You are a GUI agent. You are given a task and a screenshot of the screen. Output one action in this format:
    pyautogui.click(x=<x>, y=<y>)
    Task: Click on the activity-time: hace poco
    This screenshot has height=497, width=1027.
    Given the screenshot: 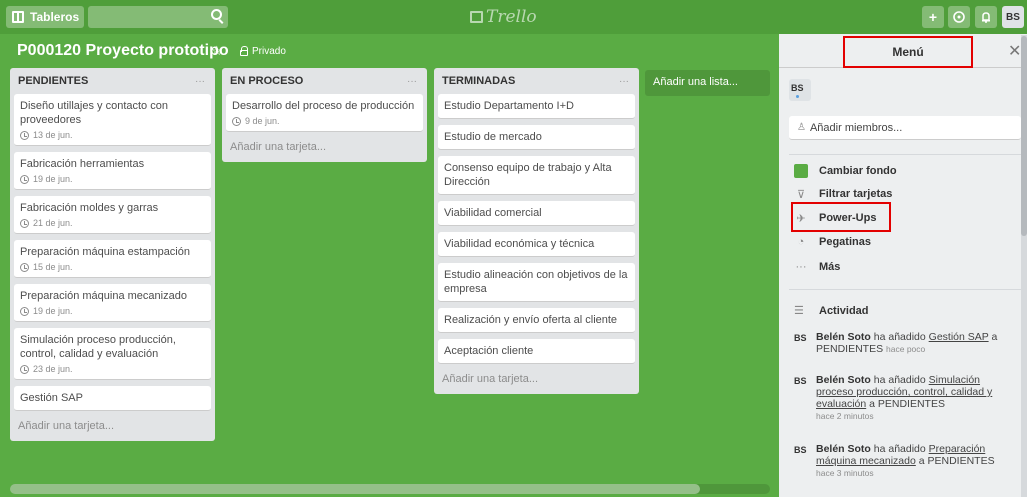 What is the action you would take?
    pyautogui.click(x=906, y=349)
    